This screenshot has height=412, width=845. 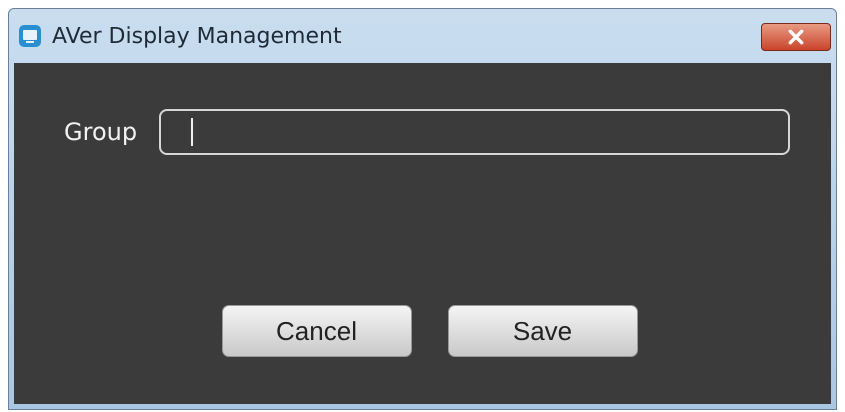 I want to click on text-cursor, so click(x=192, y=132).